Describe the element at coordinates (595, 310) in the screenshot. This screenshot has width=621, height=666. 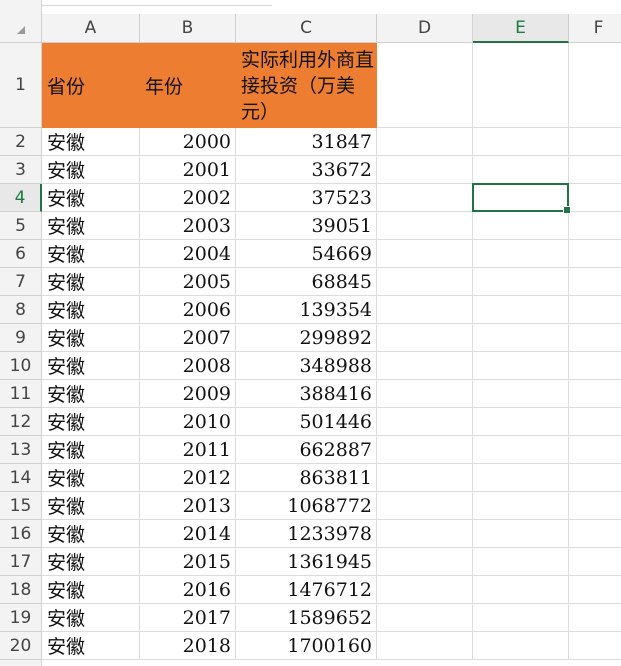
I see `cell-f8` at that location.